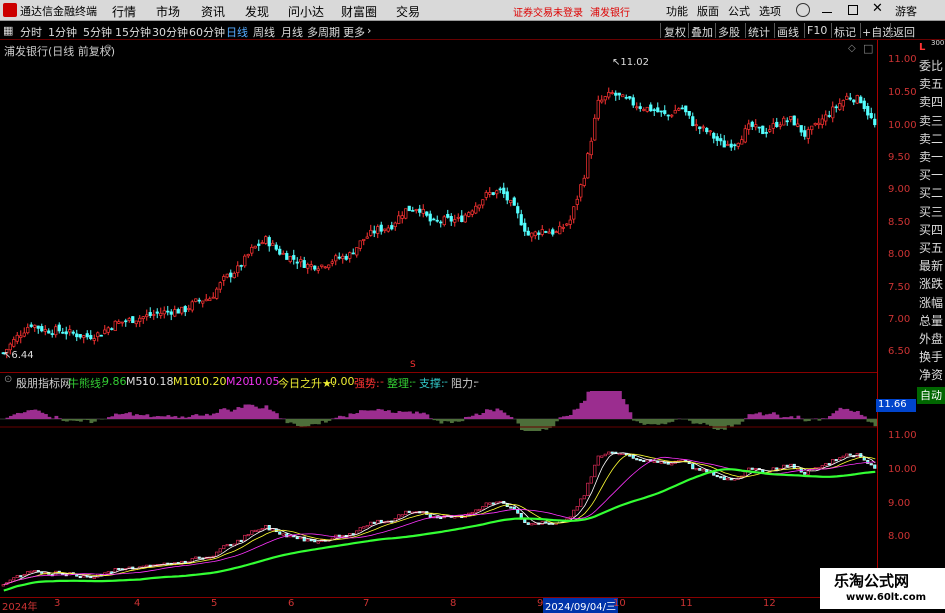 This screenshot has height=613, width=945. I want to click on sidebar-item: 最新, so click(931, 266).